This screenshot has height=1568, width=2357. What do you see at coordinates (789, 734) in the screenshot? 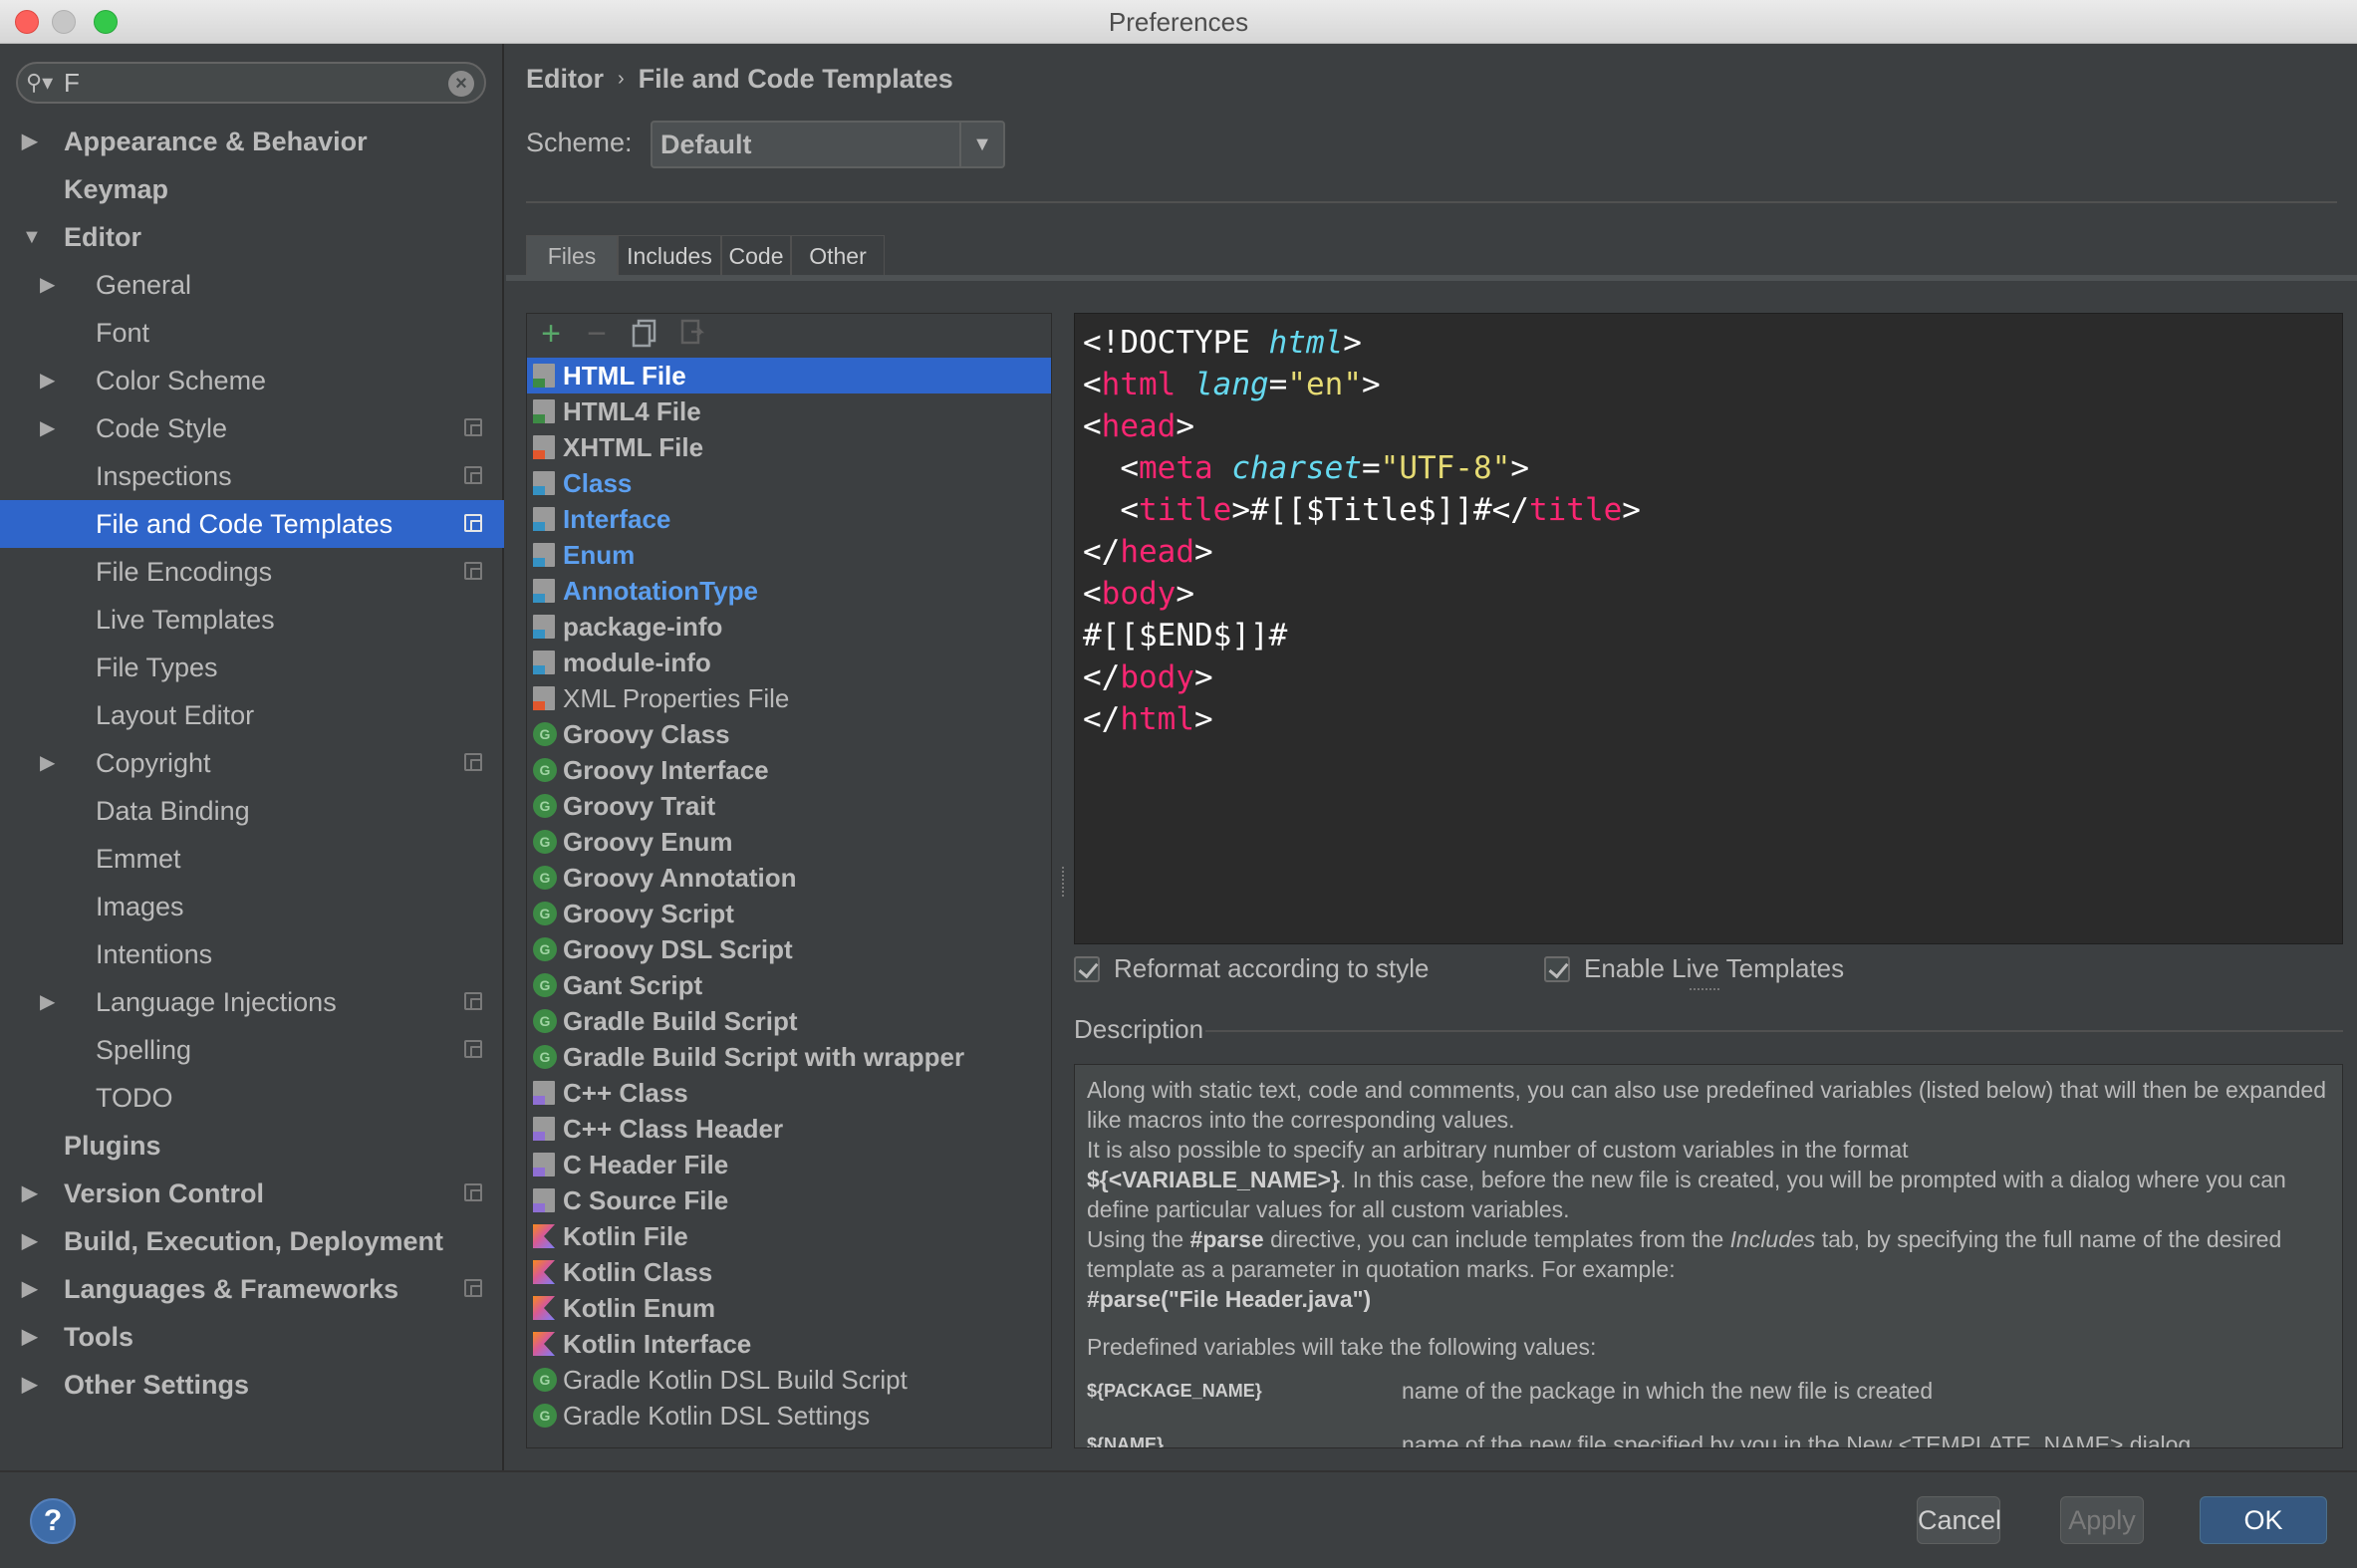
I see `template-item-groovy-class: G Groovy Class` at bounding box center [789, 734].